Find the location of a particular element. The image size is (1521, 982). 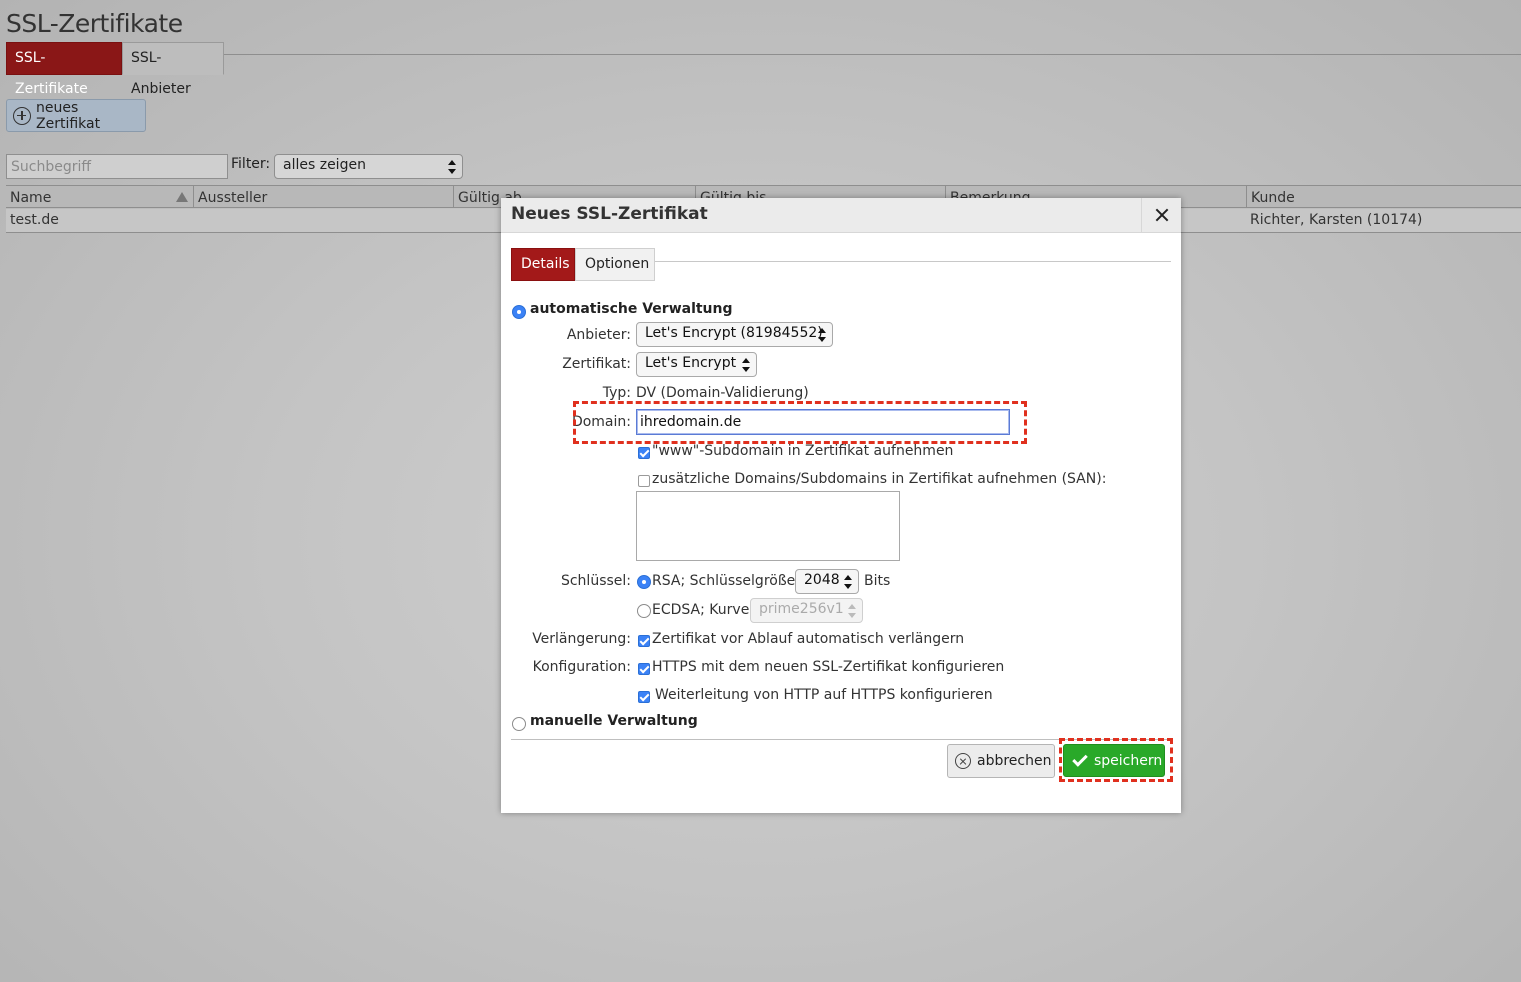

auto-management-radio is located at coordinates (519, 312).